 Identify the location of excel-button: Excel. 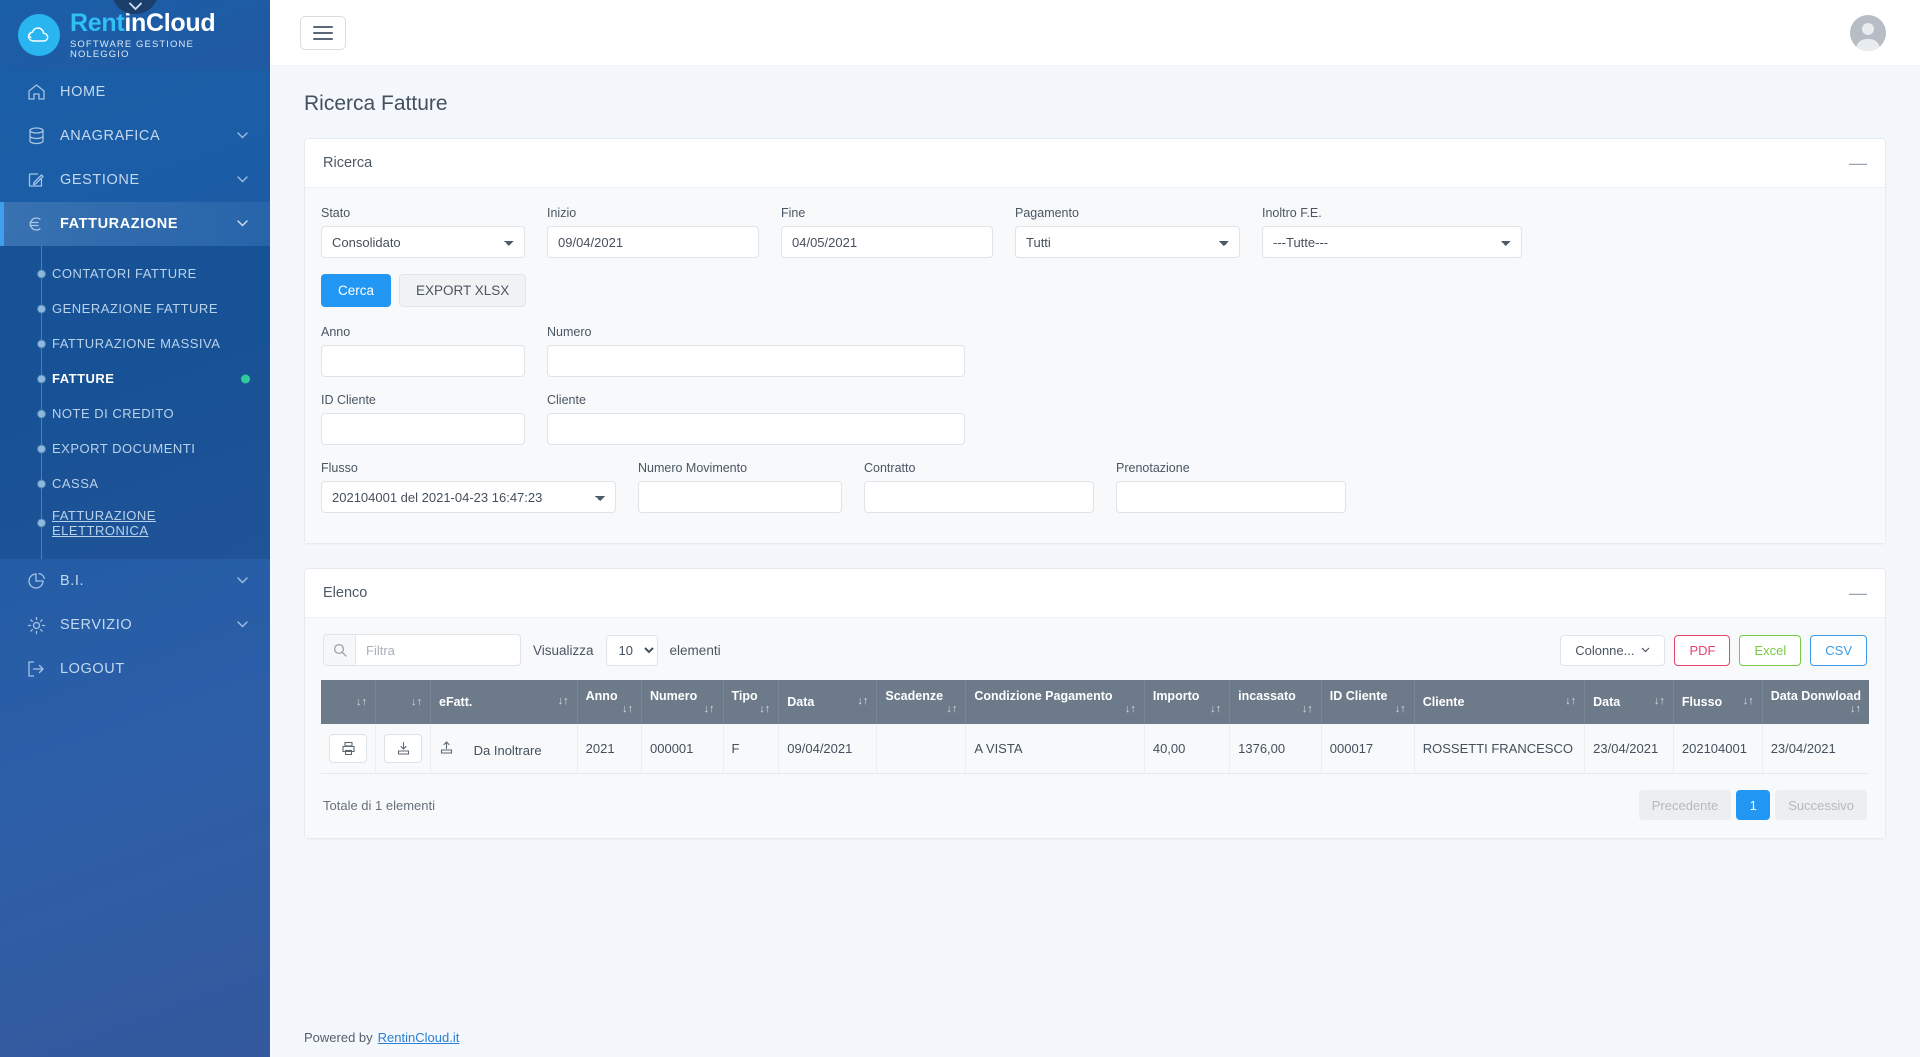
(1770, 650).